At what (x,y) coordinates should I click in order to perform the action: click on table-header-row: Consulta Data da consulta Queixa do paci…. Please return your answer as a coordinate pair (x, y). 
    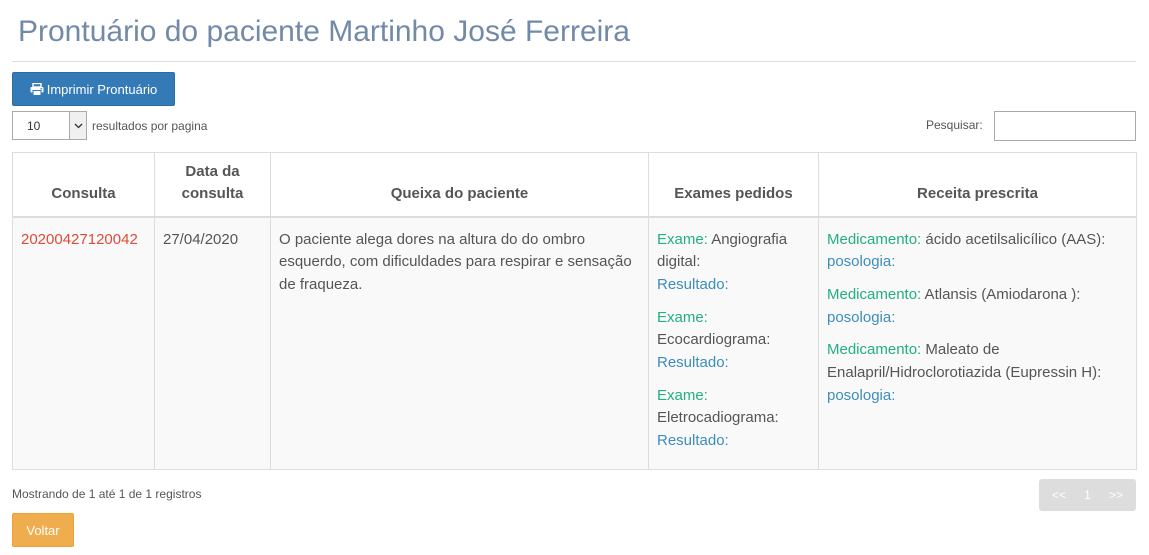
    Looking at the image, I should click on (574, 185).